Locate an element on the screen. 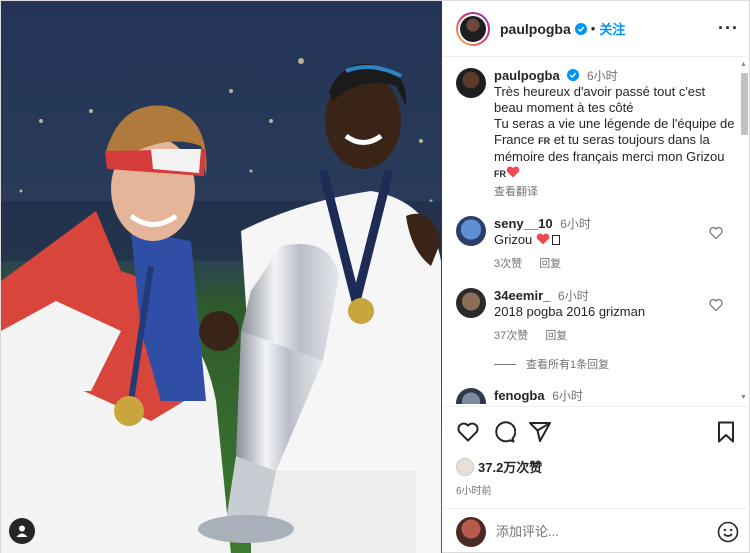  author-avatar is located at coordinates (473, 28).